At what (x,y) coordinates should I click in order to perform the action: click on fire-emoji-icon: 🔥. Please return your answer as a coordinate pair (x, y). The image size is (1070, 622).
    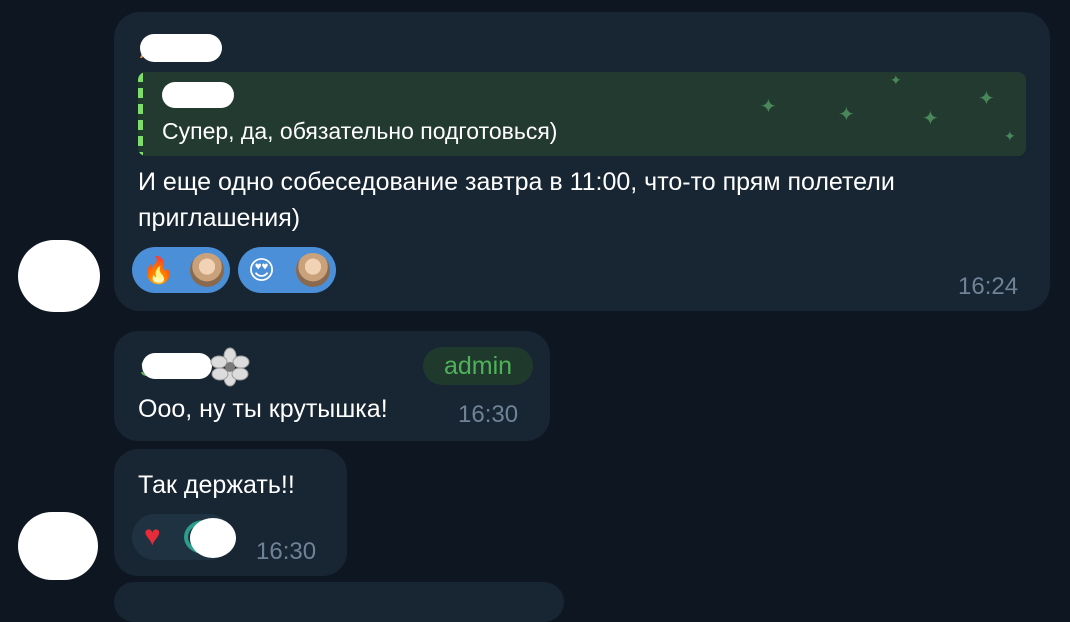
    Looking at the image, I should click on (158, 270).